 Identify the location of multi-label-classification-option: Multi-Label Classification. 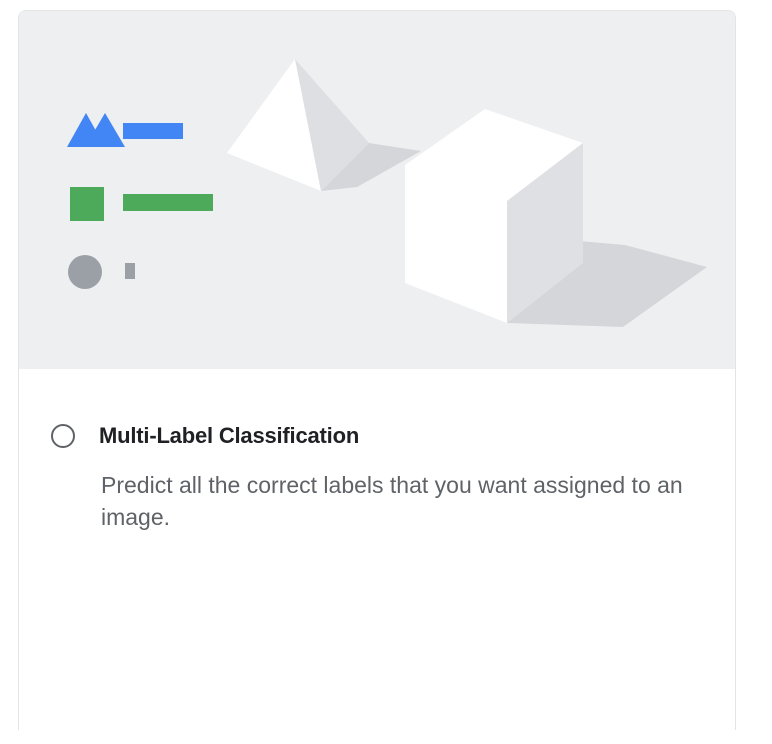
(381, 436).